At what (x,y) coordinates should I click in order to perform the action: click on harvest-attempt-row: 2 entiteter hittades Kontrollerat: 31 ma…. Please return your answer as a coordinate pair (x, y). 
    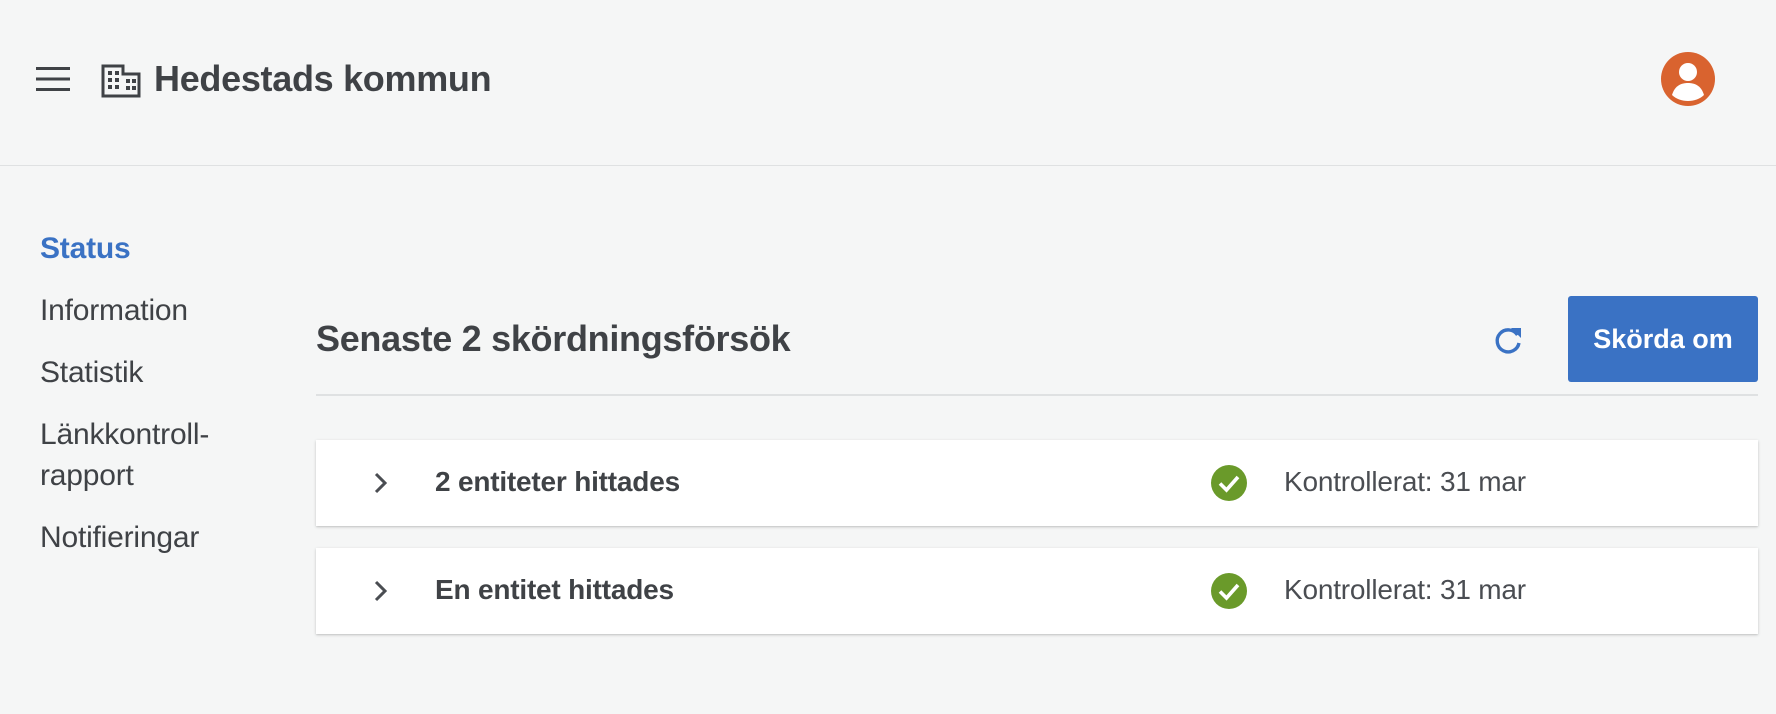
    Looking at the image, I should click on (1037, 483).